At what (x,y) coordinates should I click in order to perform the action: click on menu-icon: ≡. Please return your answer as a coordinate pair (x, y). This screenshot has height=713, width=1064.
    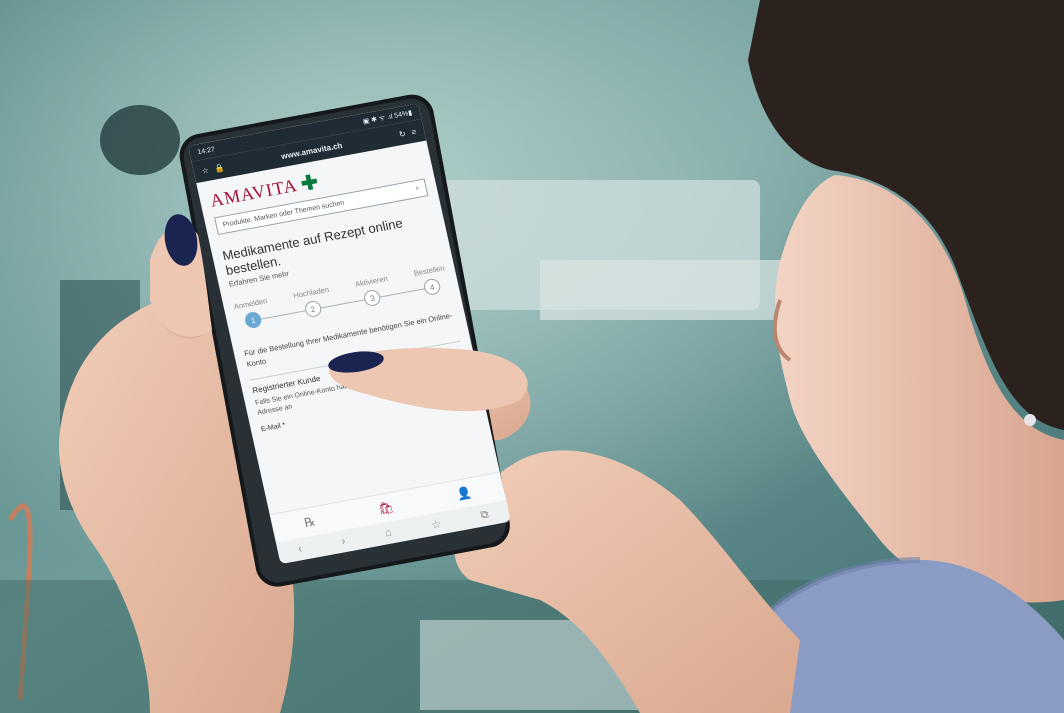
    Looking at the image, I should click on (413, 132).